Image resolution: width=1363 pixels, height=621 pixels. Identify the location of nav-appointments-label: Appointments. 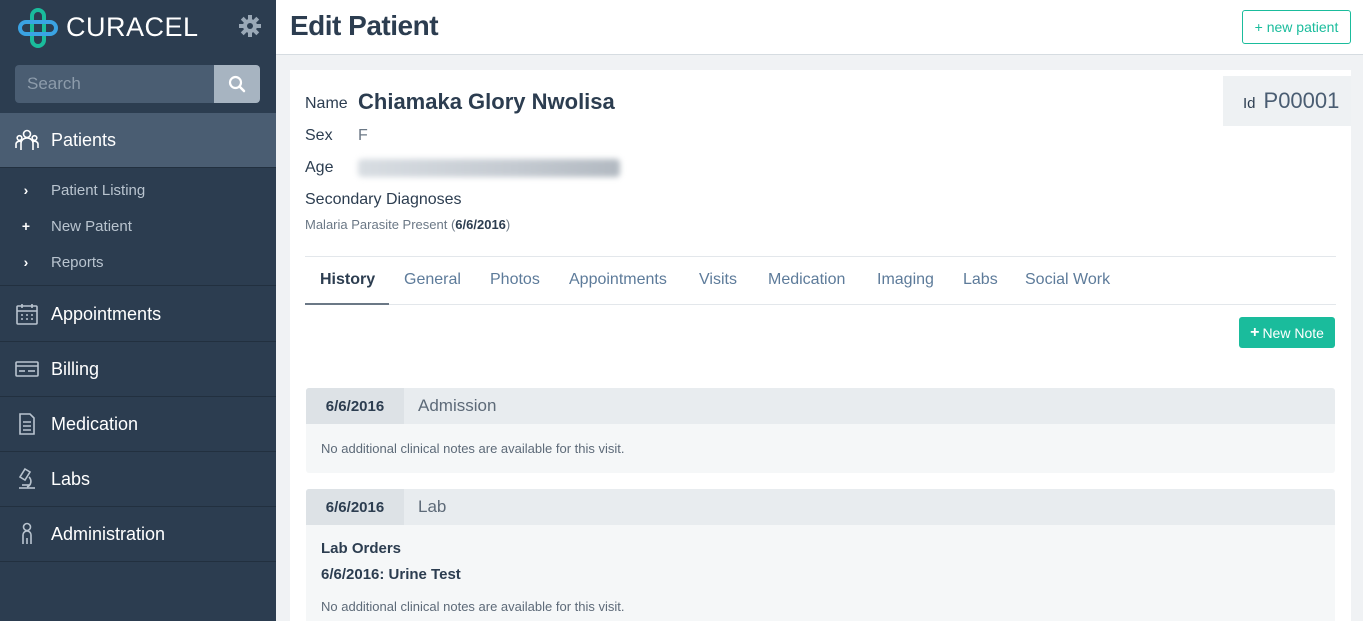
(106, 313).